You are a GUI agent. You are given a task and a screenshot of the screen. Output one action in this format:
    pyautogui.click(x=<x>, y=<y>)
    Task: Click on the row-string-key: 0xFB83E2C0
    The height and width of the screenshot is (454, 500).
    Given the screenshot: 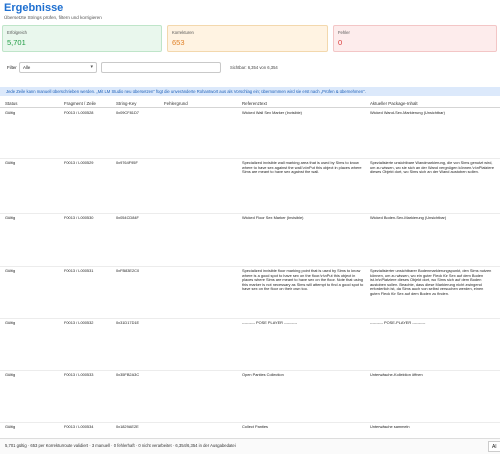 What is the action you would take?
    pyautogui.click(x=128, y=270)
    